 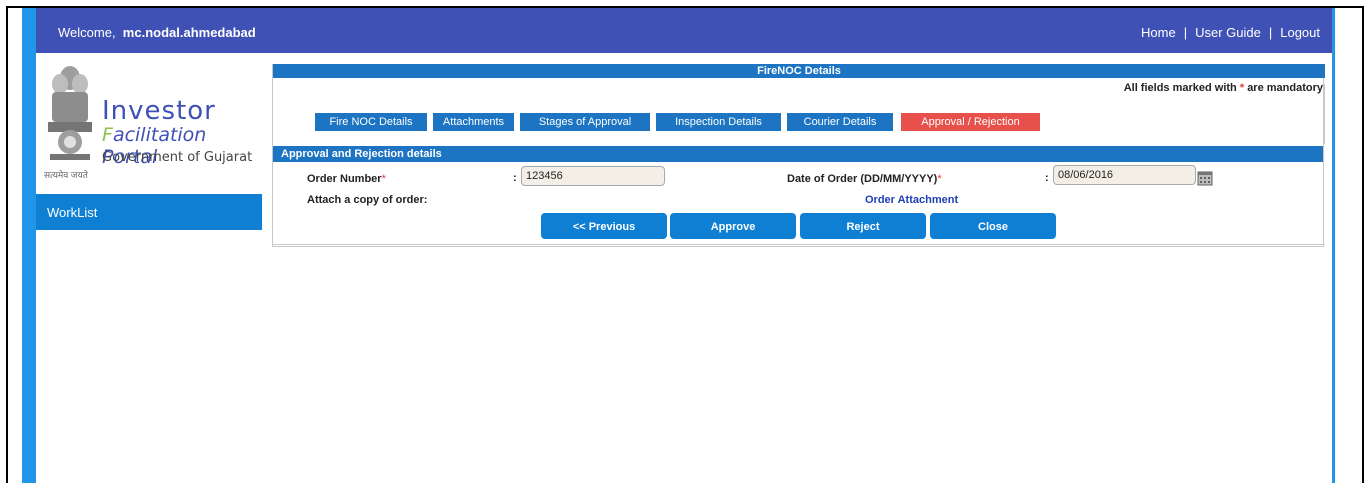 I want to click on right-accent-rail, so click(x=1333, y=245).